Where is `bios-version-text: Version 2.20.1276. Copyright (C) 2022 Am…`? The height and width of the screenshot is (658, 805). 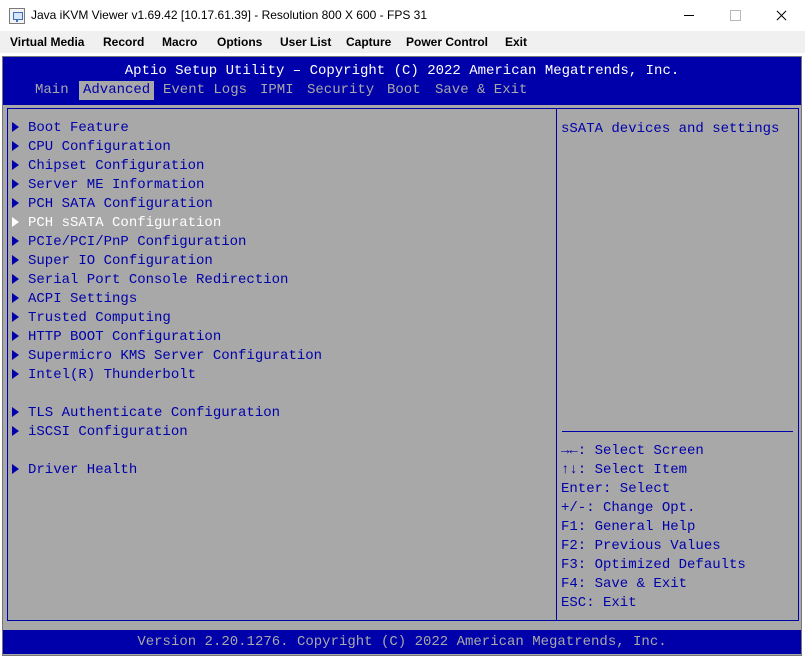
bios-version-text: Version 2.20.1276. Copyright (C) 2022 Am… is located at coordinates (402, 642).